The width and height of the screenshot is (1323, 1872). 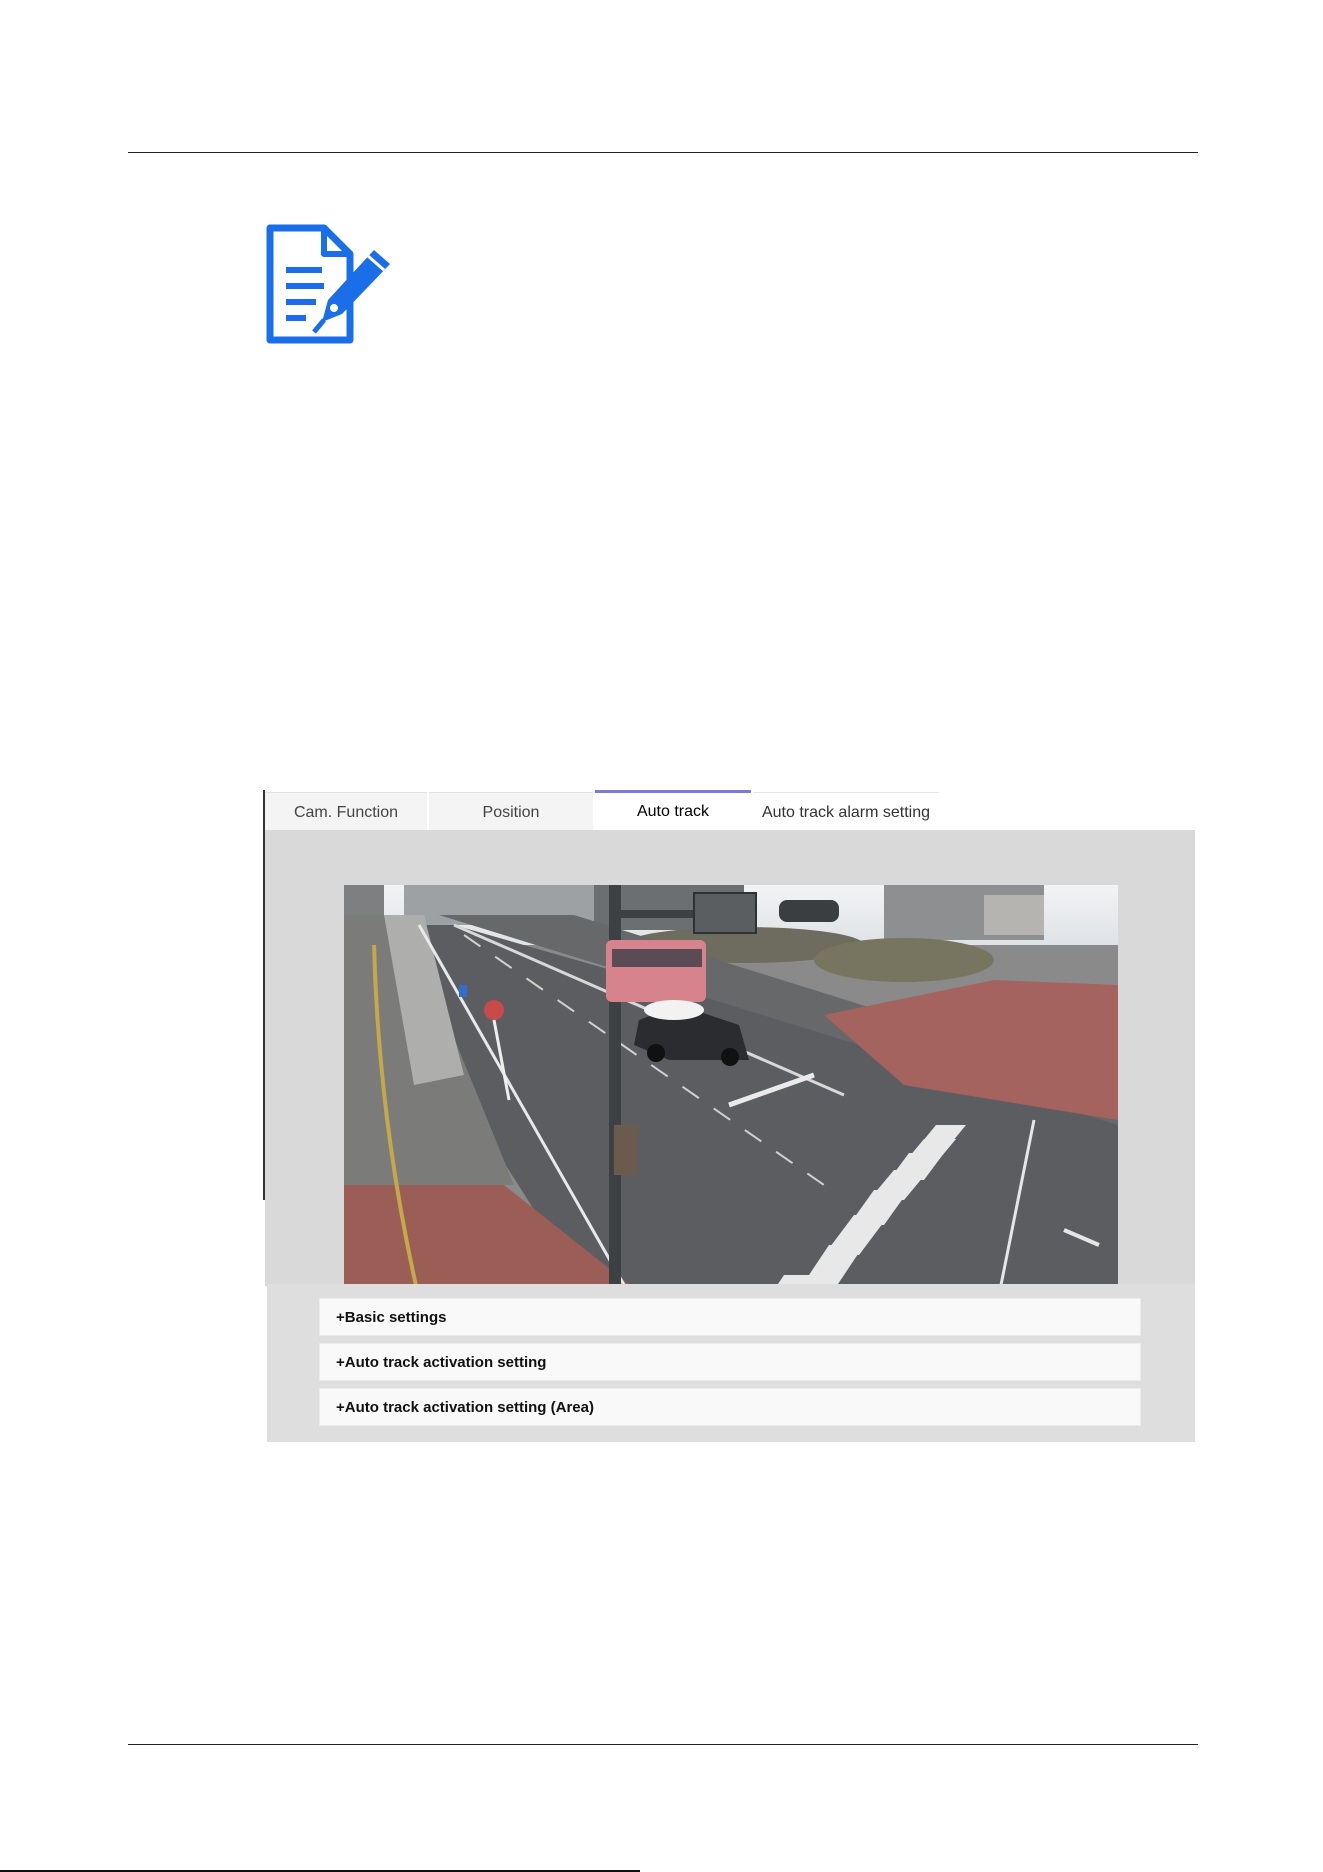 I want to click on header-rule, so click(x=663, y=152).